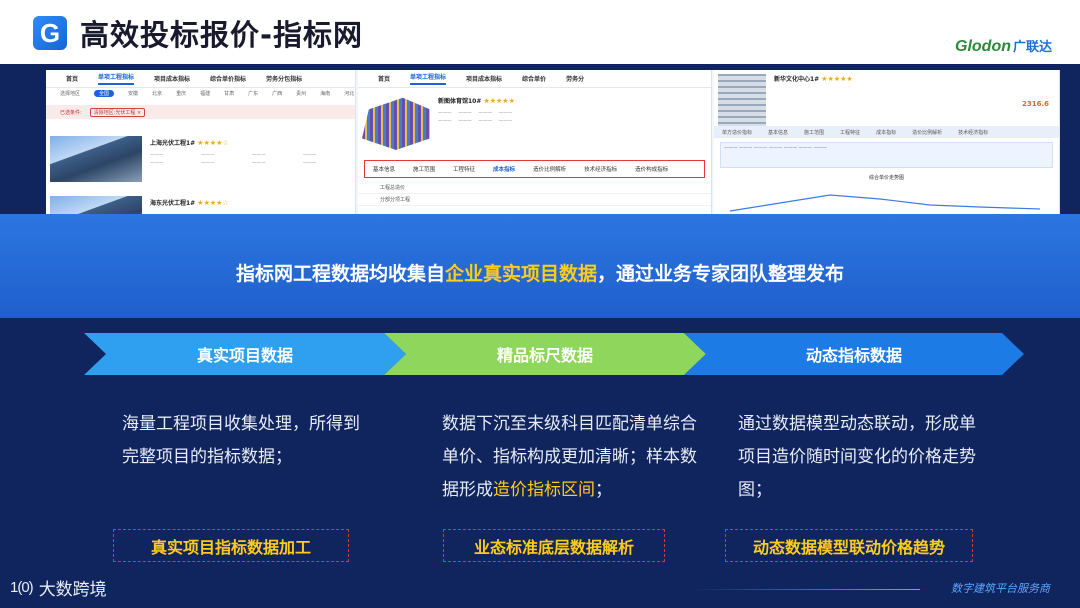 The width and height of the screenshot is (1080, 608). I want to click on tag-dynamic-data: 动态数据模型联动价格趋势, so click(849, 545).